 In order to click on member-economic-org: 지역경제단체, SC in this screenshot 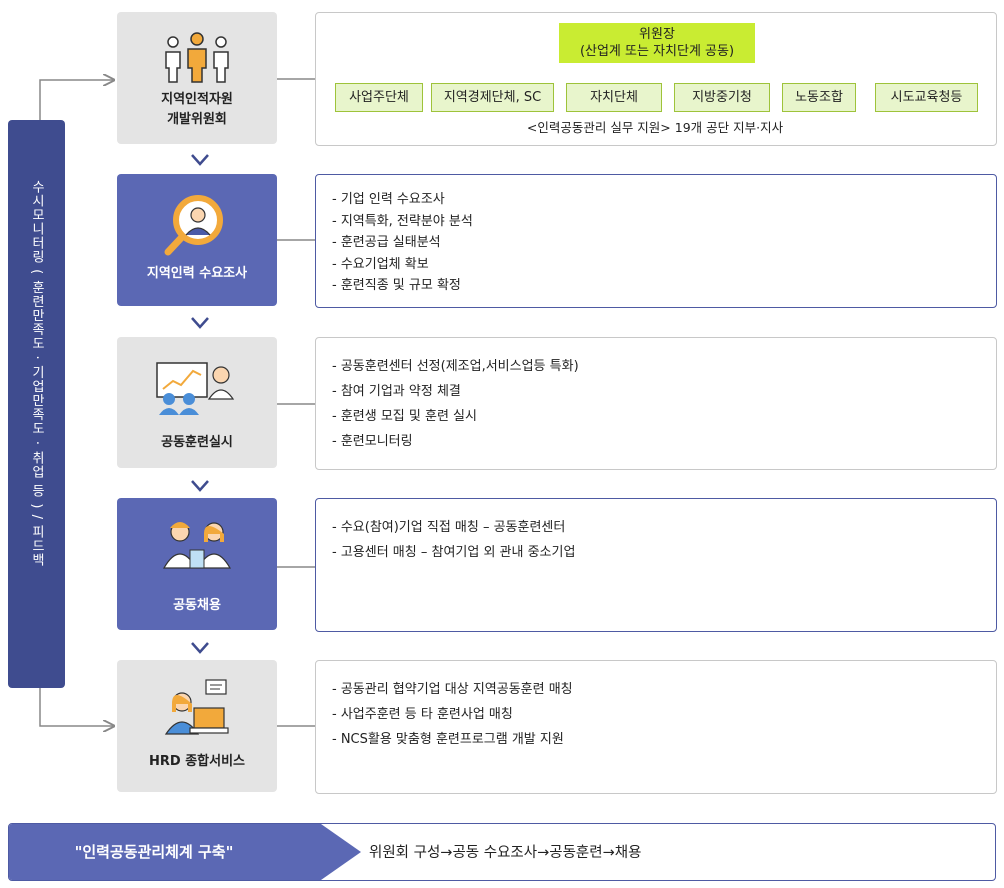, I will do `click(492, 97)`.